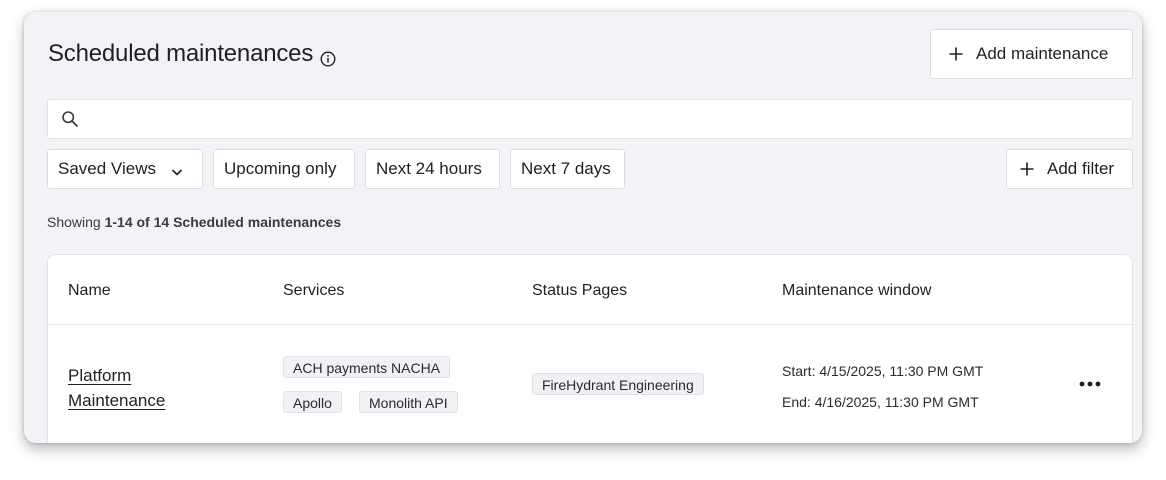 This screenshot has width=1166, height=480. Describe the element at coordinates (883, 371) in the screenshot. I see `maintenance-start: Start: 4/15/2025, 11:30 PM GMT` at that location.